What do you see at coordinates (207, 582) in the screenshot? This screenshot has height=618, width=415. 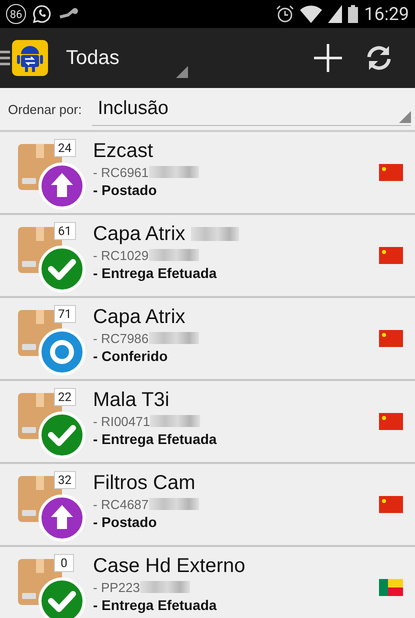 I see `shipment-row: 0 Case Hd Externo - PP223 - Entrega Efetuada` at bounding box center [207, 582].